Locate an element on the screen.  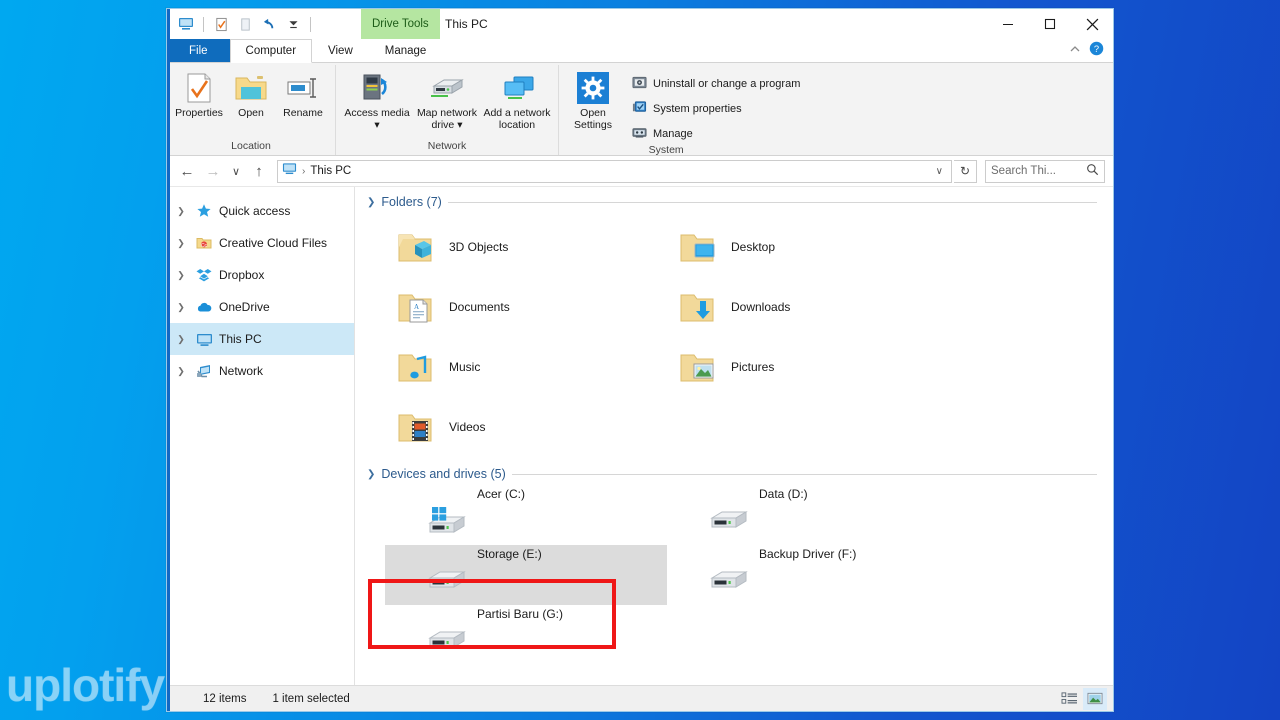
sidebar-item-dropbox: ❯ Dropbox is located at coordinates (260, 275).